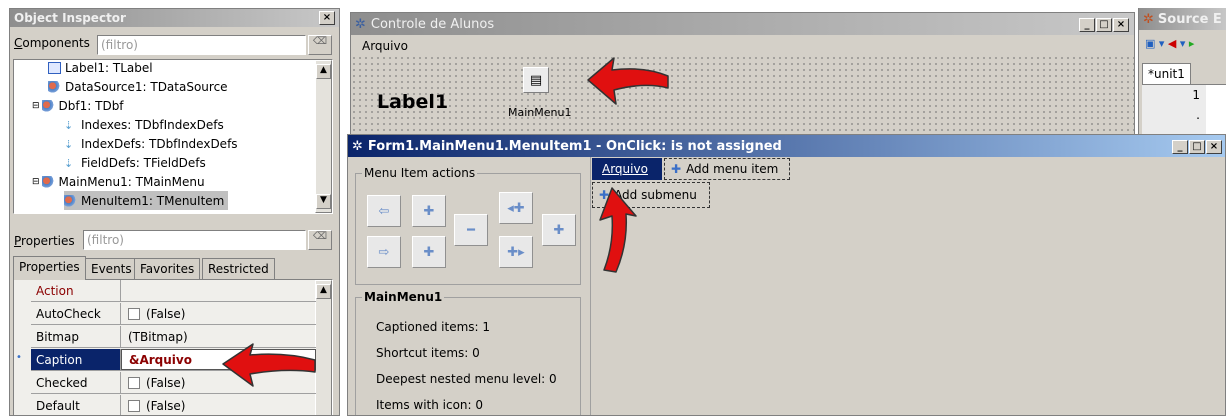  I want to click on mainmenu-icon: ▤, so click(536, 80).